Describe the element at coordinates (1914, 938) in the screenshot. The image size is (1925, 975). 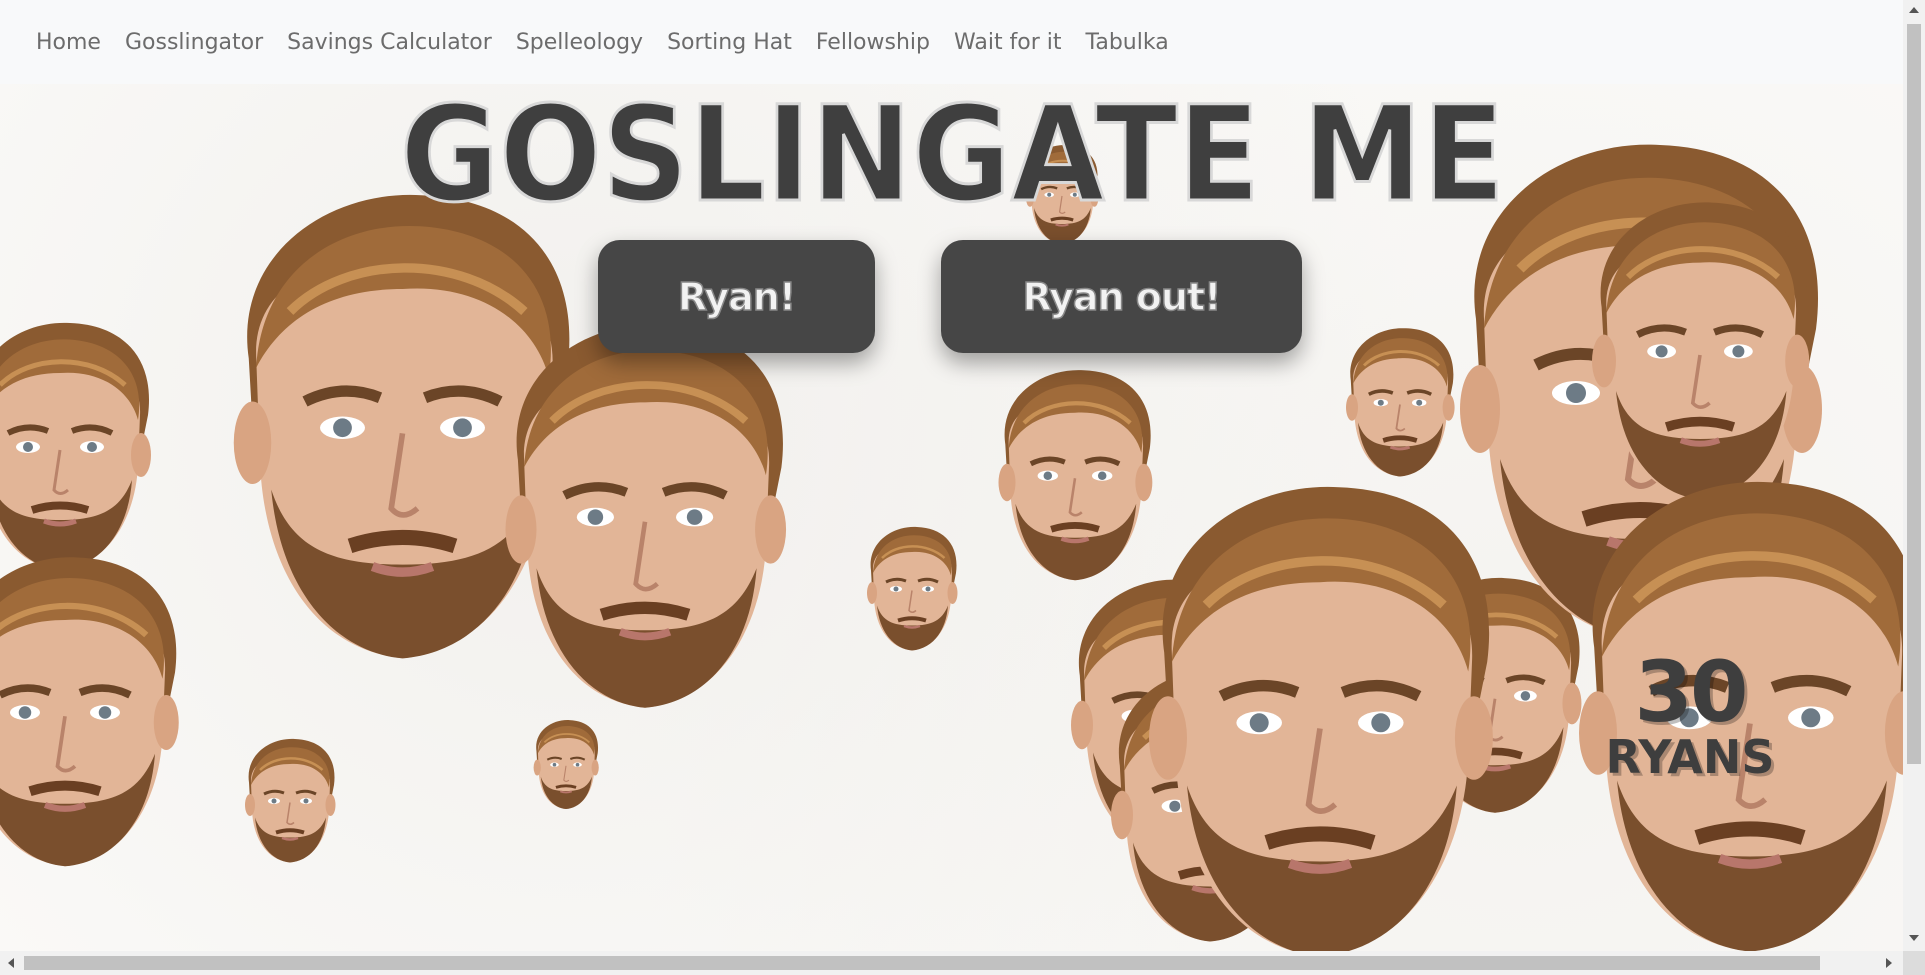
I see `scroll-down-icon` at that location.